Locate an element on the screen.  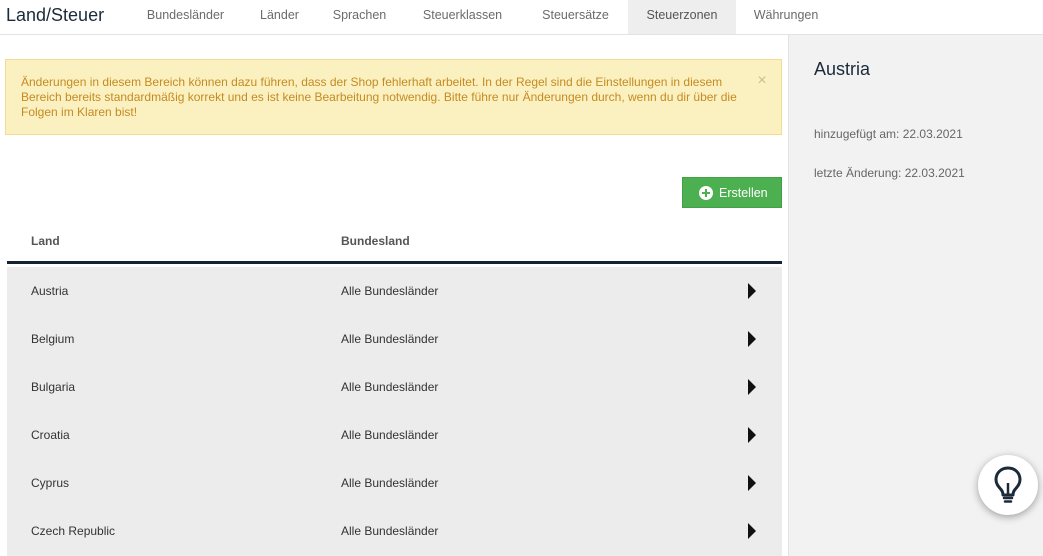
cell-land: Croatia is located at coordinates (50, 435).